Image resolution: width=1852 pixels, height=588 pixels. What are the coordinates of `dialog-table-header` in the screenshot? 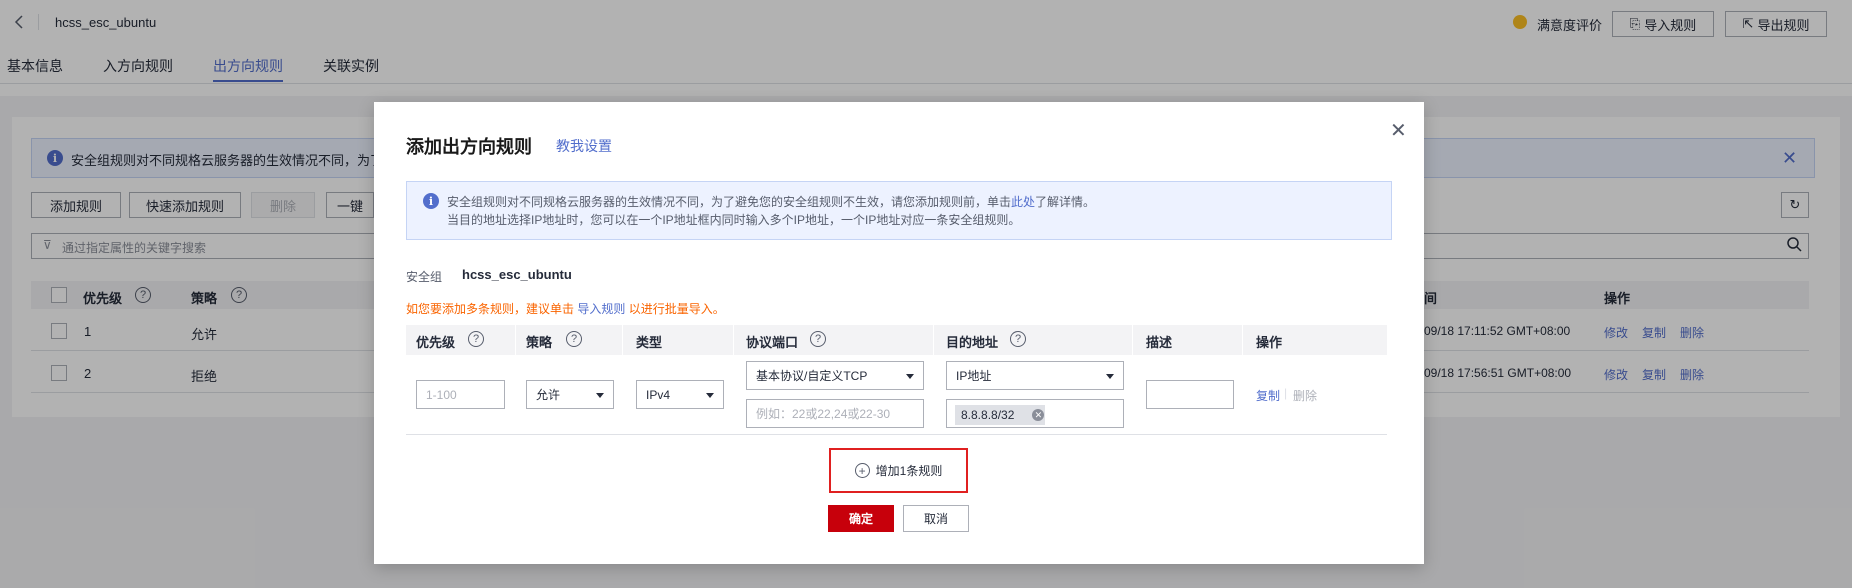 It's located at (896, 340).